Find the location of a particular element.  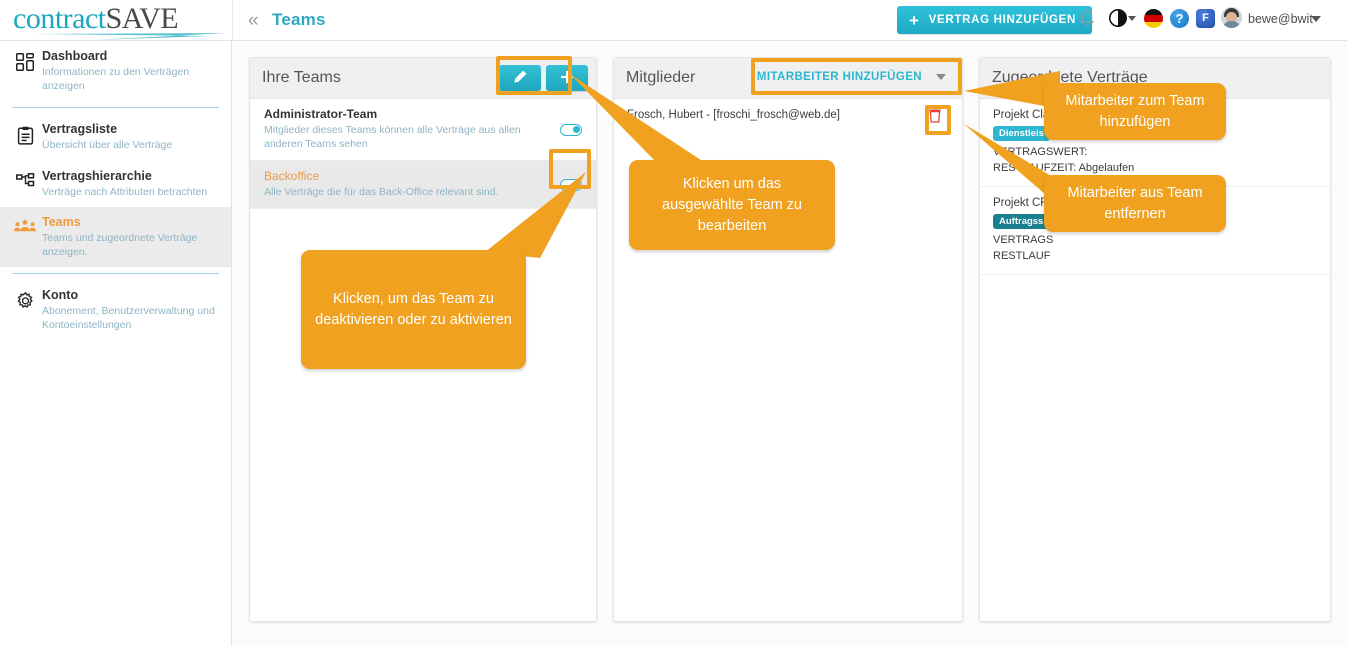

plus-icon: + is located at coordinates (914, 20).